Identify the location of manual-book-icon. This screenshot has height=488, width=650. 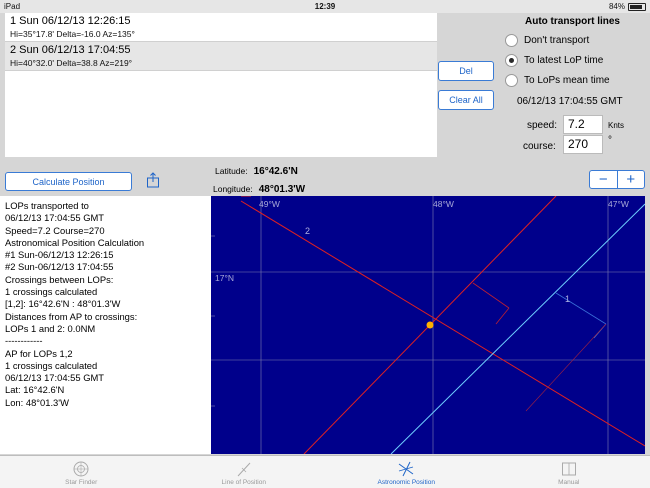
(568, 469).